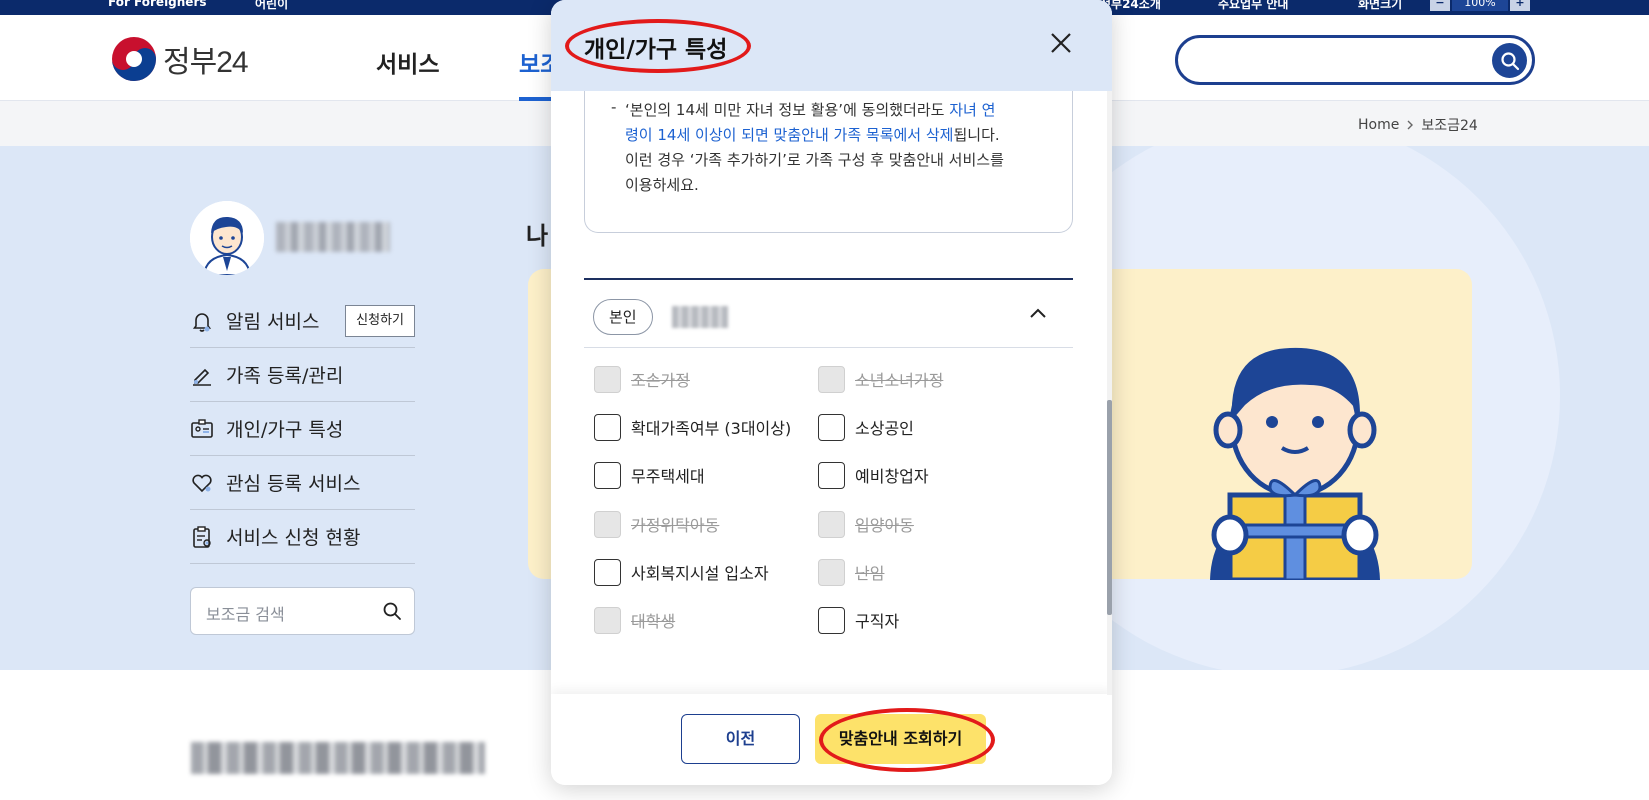 The height and width of the screenshot is (800, 1649). What do you see at coordinates (884, 428) in the screenshot?
I see `option-label: 소상공인` at bounding box center [884, 428].